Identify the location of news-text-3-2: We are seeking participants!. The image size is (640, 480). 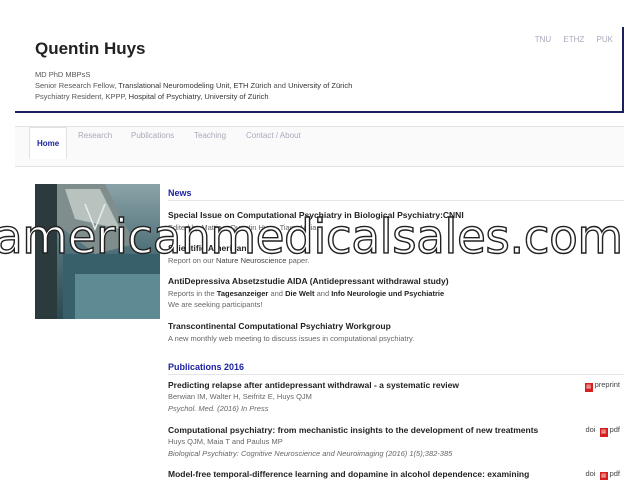
(215, 304).